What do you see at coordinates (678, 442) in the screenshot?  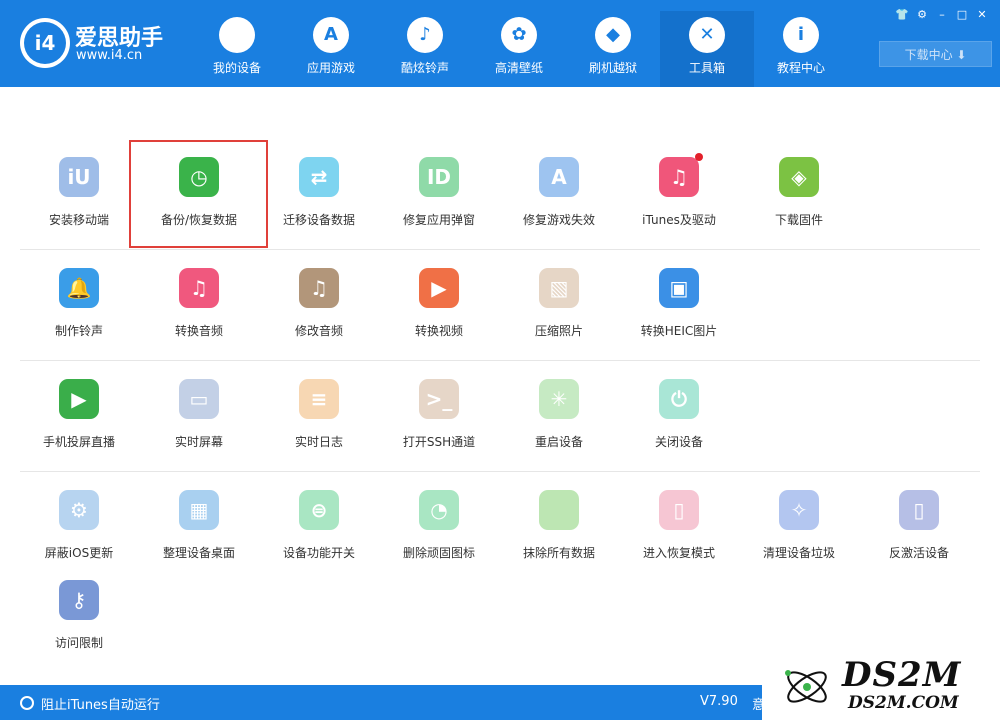 I see `tool-label: 关闭设备` at bounding box center [678, 442].